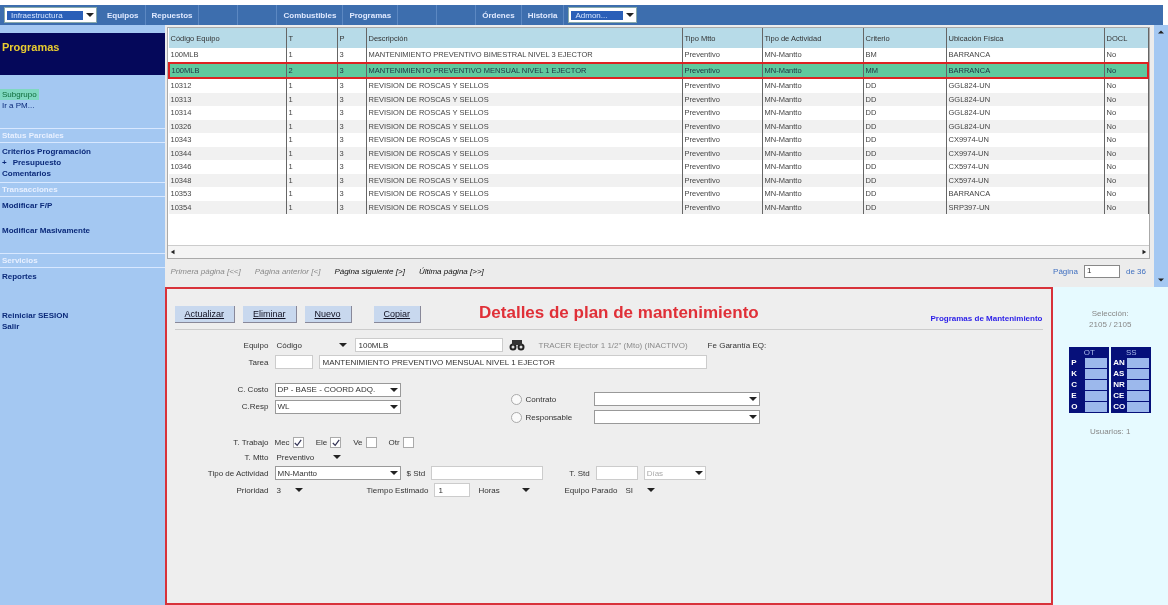  I want to click on checkbox-label: Ele, so click(321, 442).